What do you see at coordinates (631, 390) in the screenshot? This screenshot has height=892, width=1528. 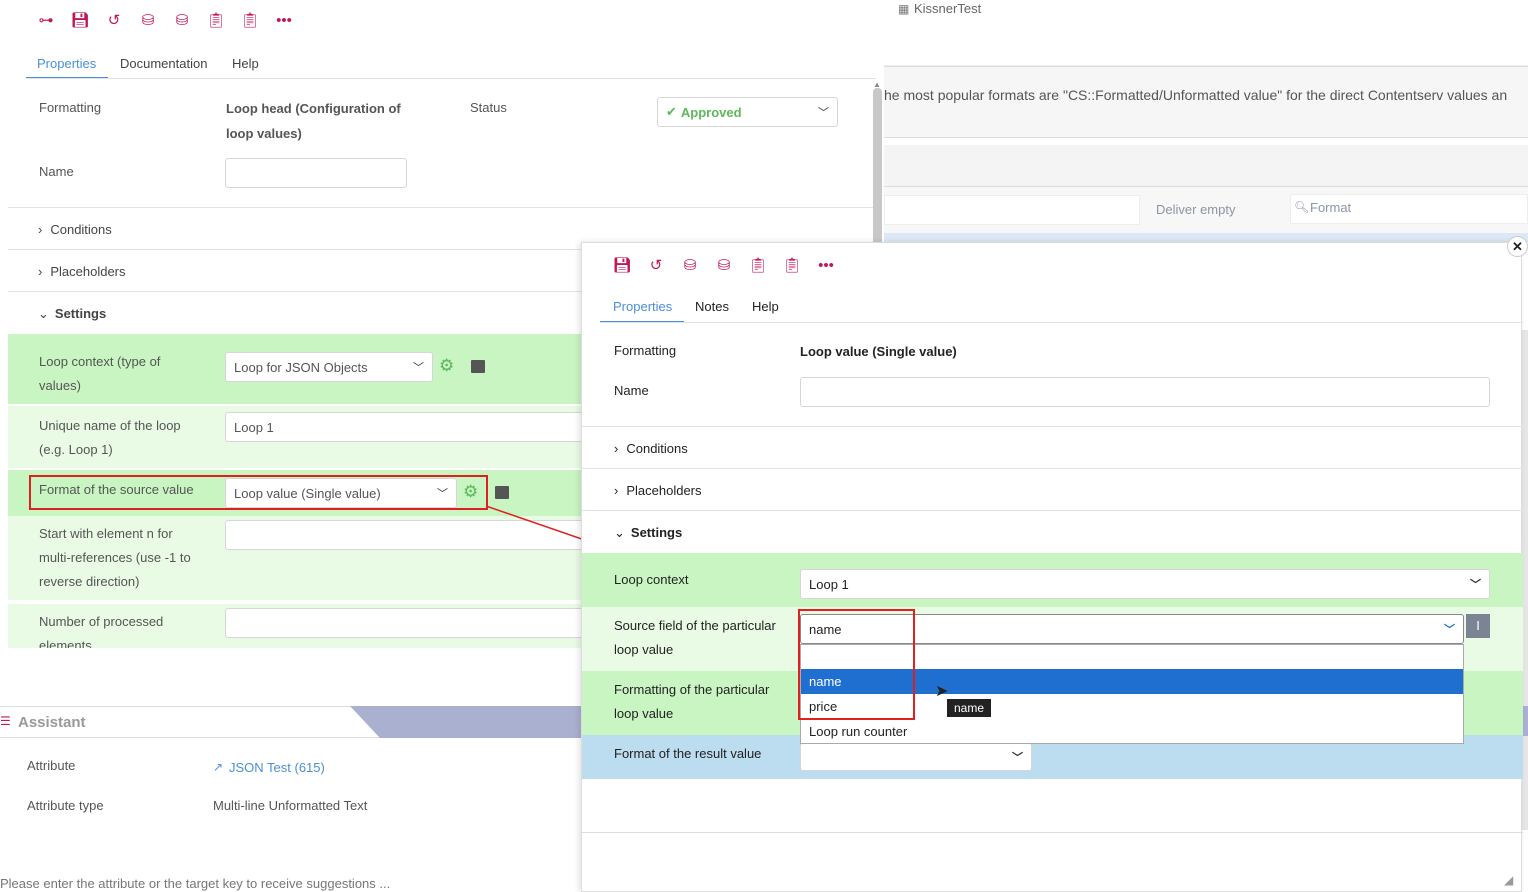 I see `name-label: Name` at bounding box center [631, 390].